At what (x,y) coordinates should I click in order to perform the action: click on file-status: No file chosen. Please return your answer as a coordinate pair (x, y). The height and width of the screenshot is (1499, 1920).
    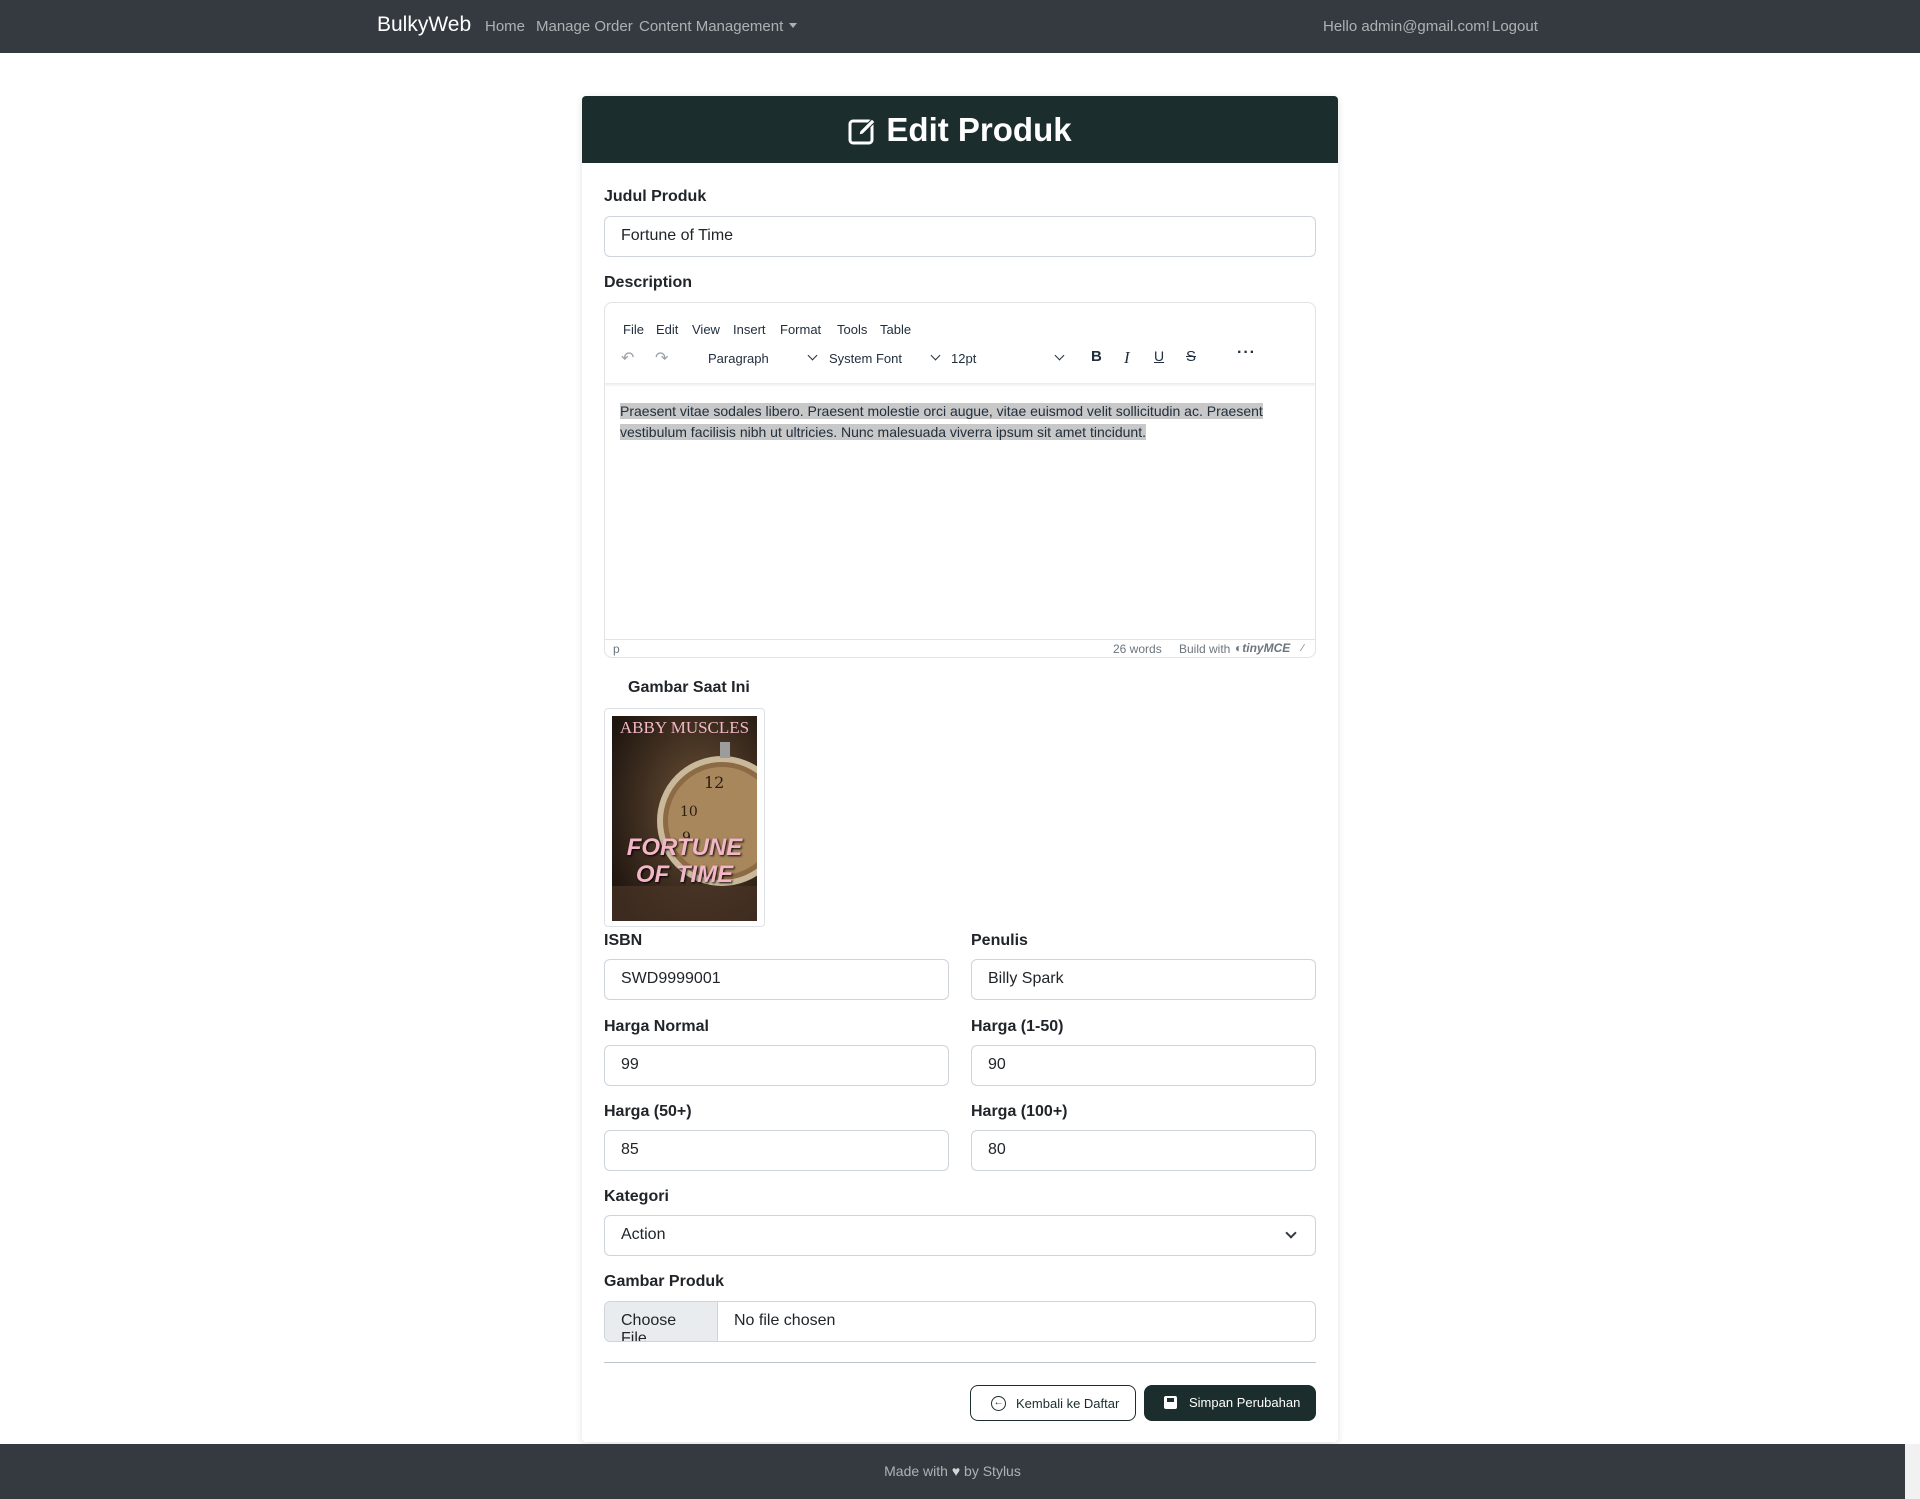
    Looking at the image, I should click on (785, 1320).